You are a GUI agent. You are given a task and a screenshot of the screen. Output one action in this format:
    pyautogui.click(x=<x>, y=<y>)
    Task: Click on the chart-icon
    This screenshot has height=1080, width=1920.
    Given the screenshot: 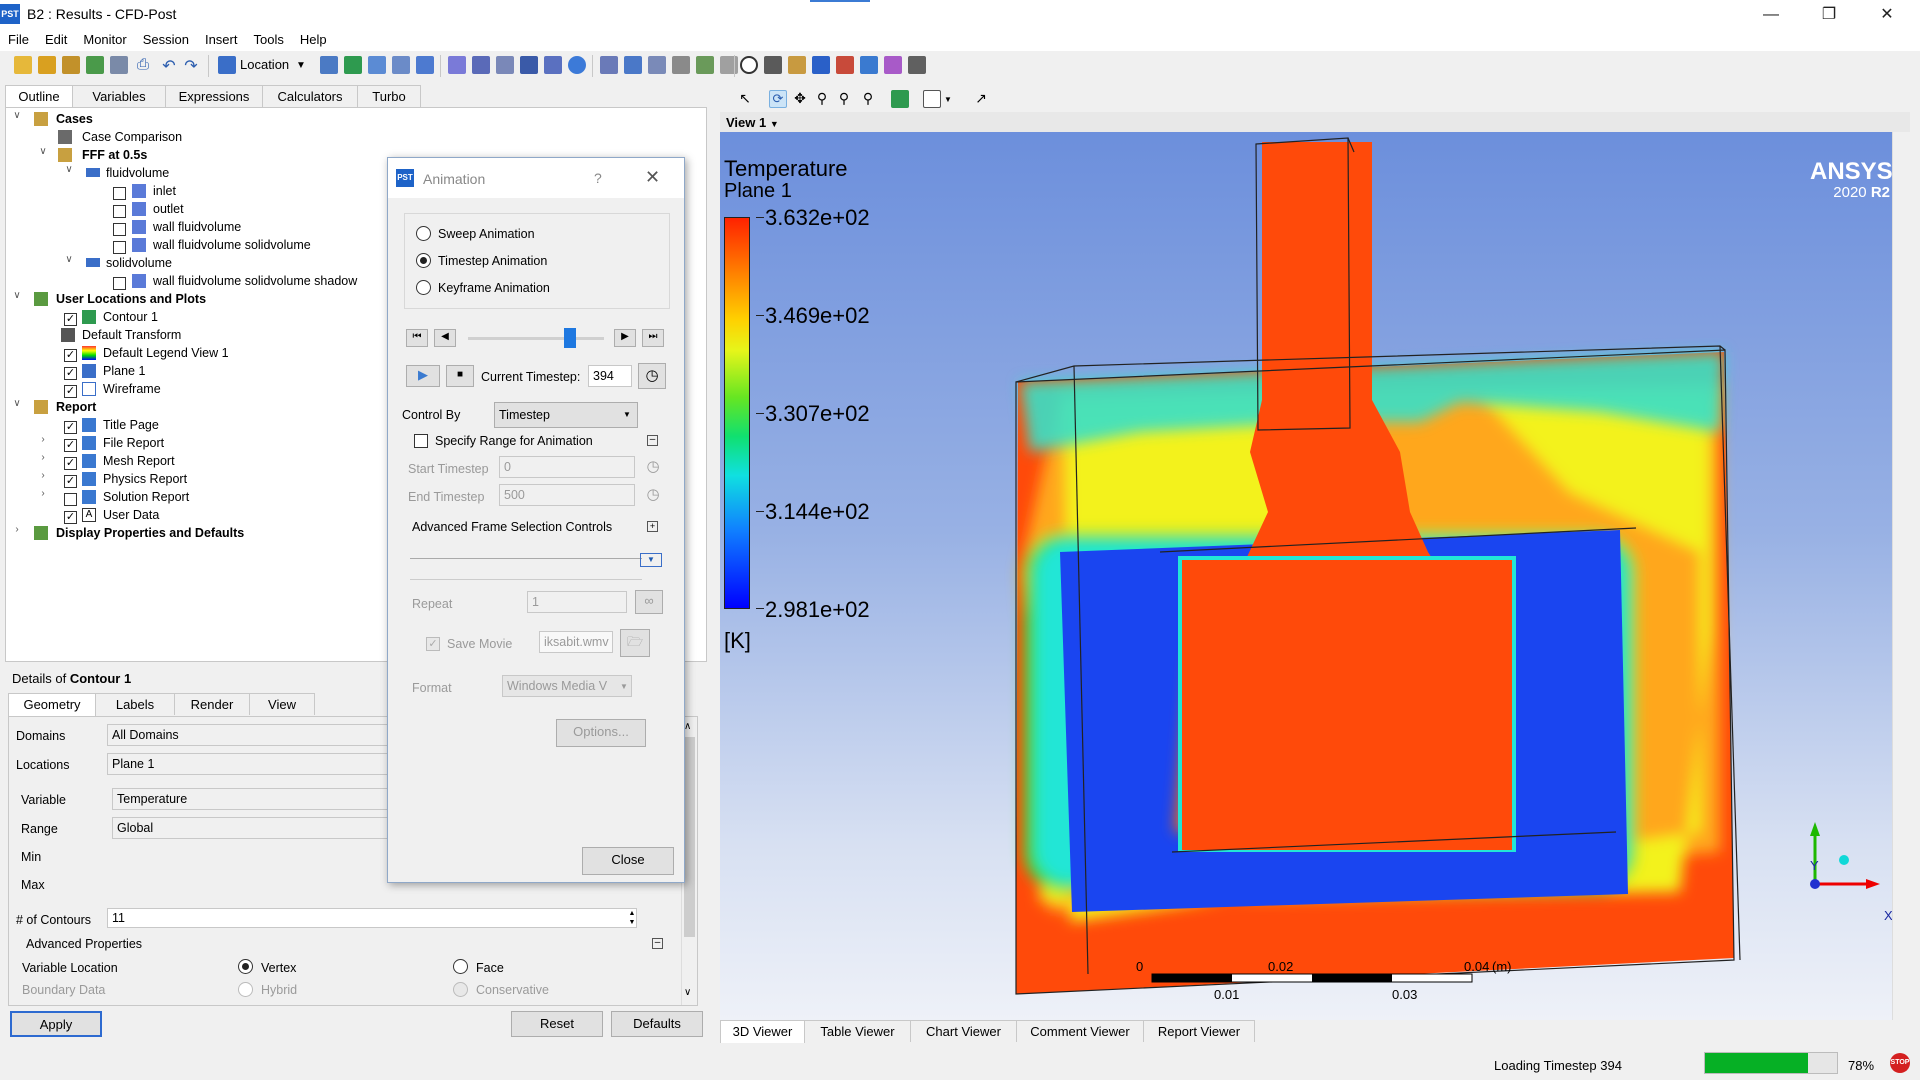 What is the action you would take?
    pyautogui.click(x=633, y=65)
    